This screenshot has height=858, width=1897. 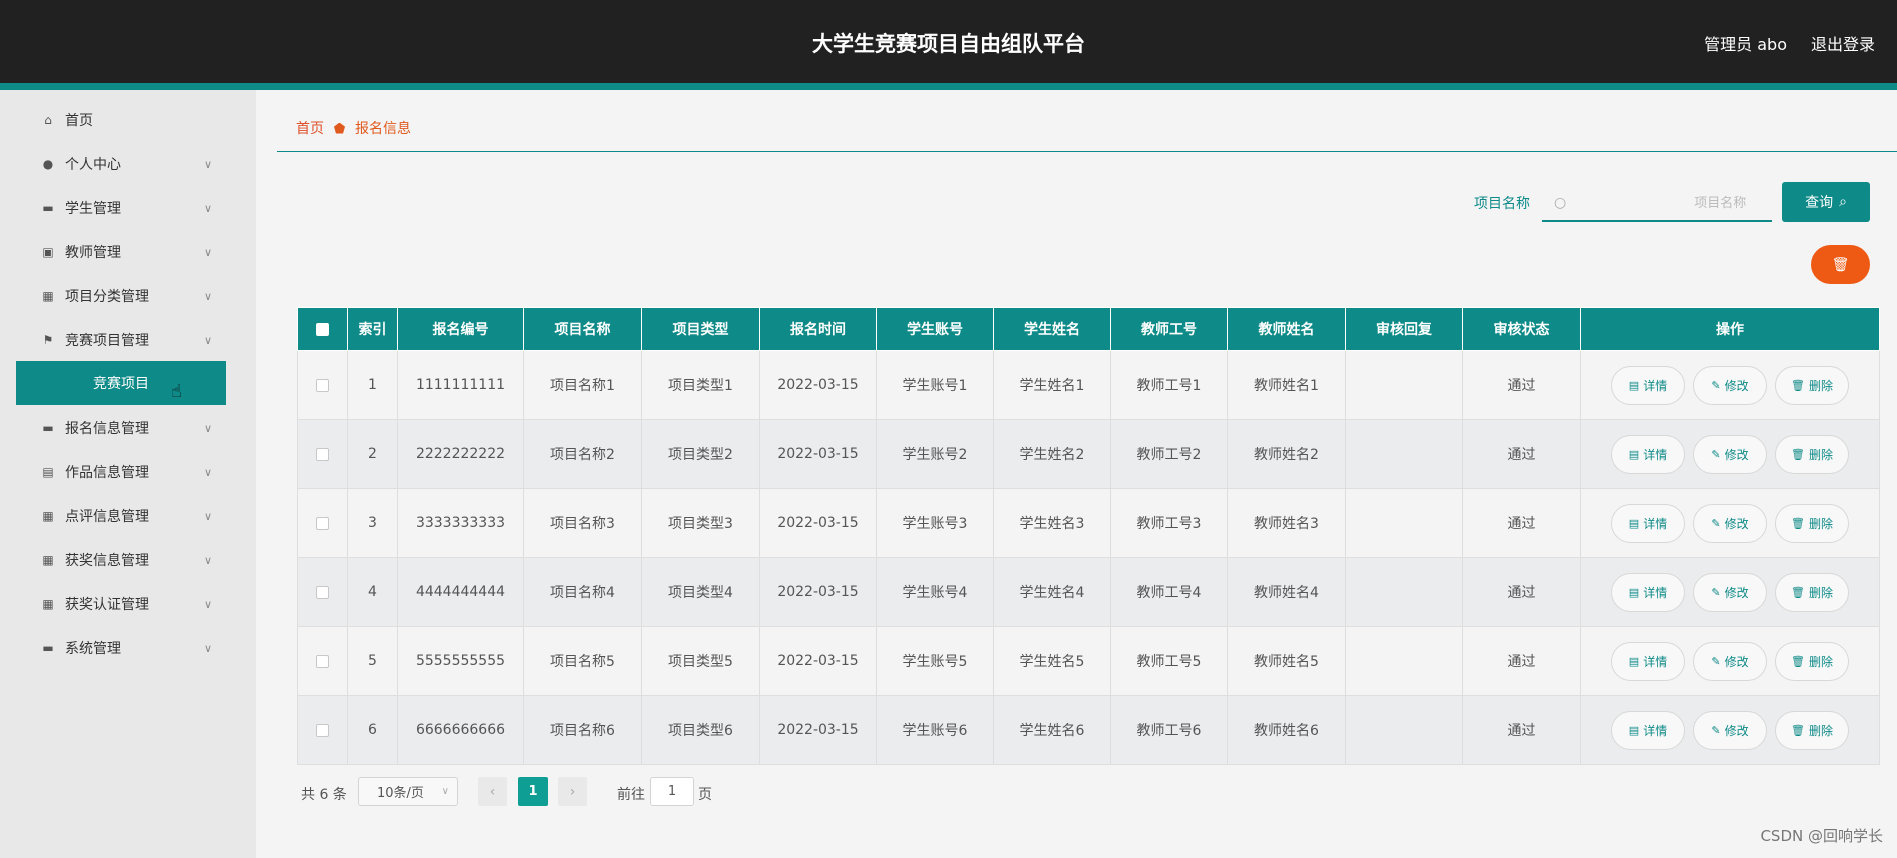 I want to click on sidebar-item: ▬ 学生管理 ∨, so click(x=128, y=208).